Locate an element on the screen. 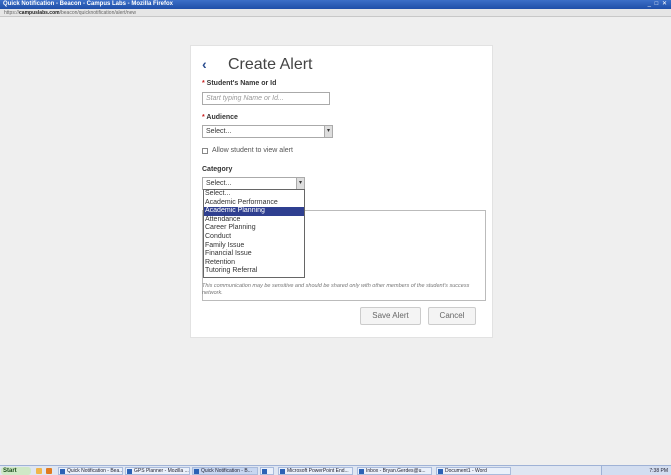 The image size is (671, 475). allow-student-checkbox is located at coordinates (205, 151).